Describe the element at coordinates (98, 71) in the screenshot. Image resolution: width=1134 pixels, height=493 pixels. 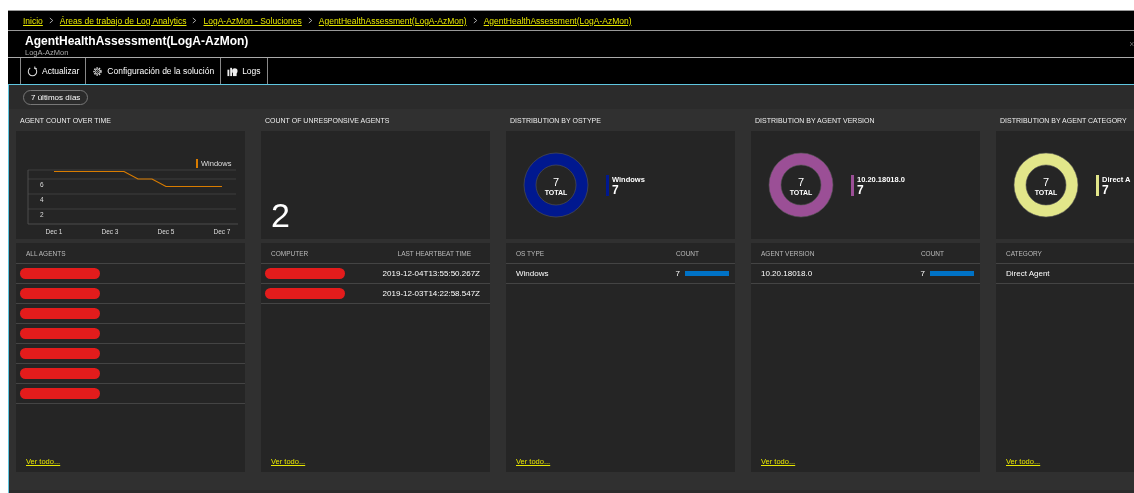
I see `gear-icon` at that location.